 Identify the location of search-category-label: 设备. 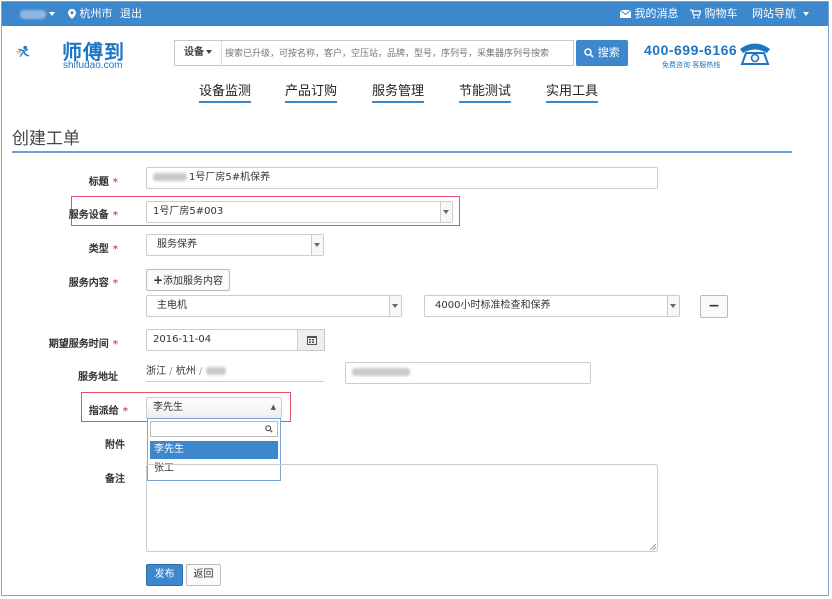
(194, 52).